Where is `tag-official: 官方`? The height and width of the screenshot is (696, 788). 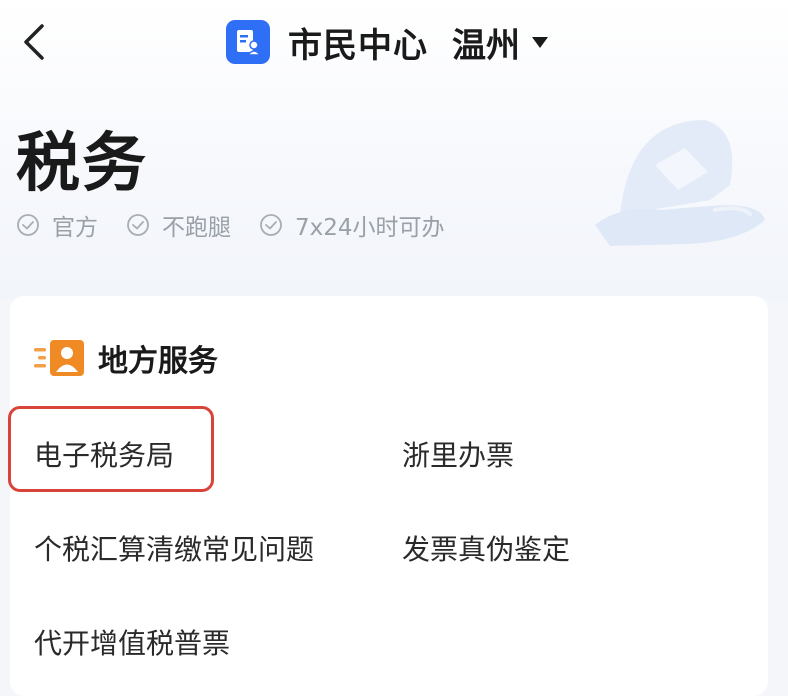 tag-official: 官方 is located at coordinates (57, 225).